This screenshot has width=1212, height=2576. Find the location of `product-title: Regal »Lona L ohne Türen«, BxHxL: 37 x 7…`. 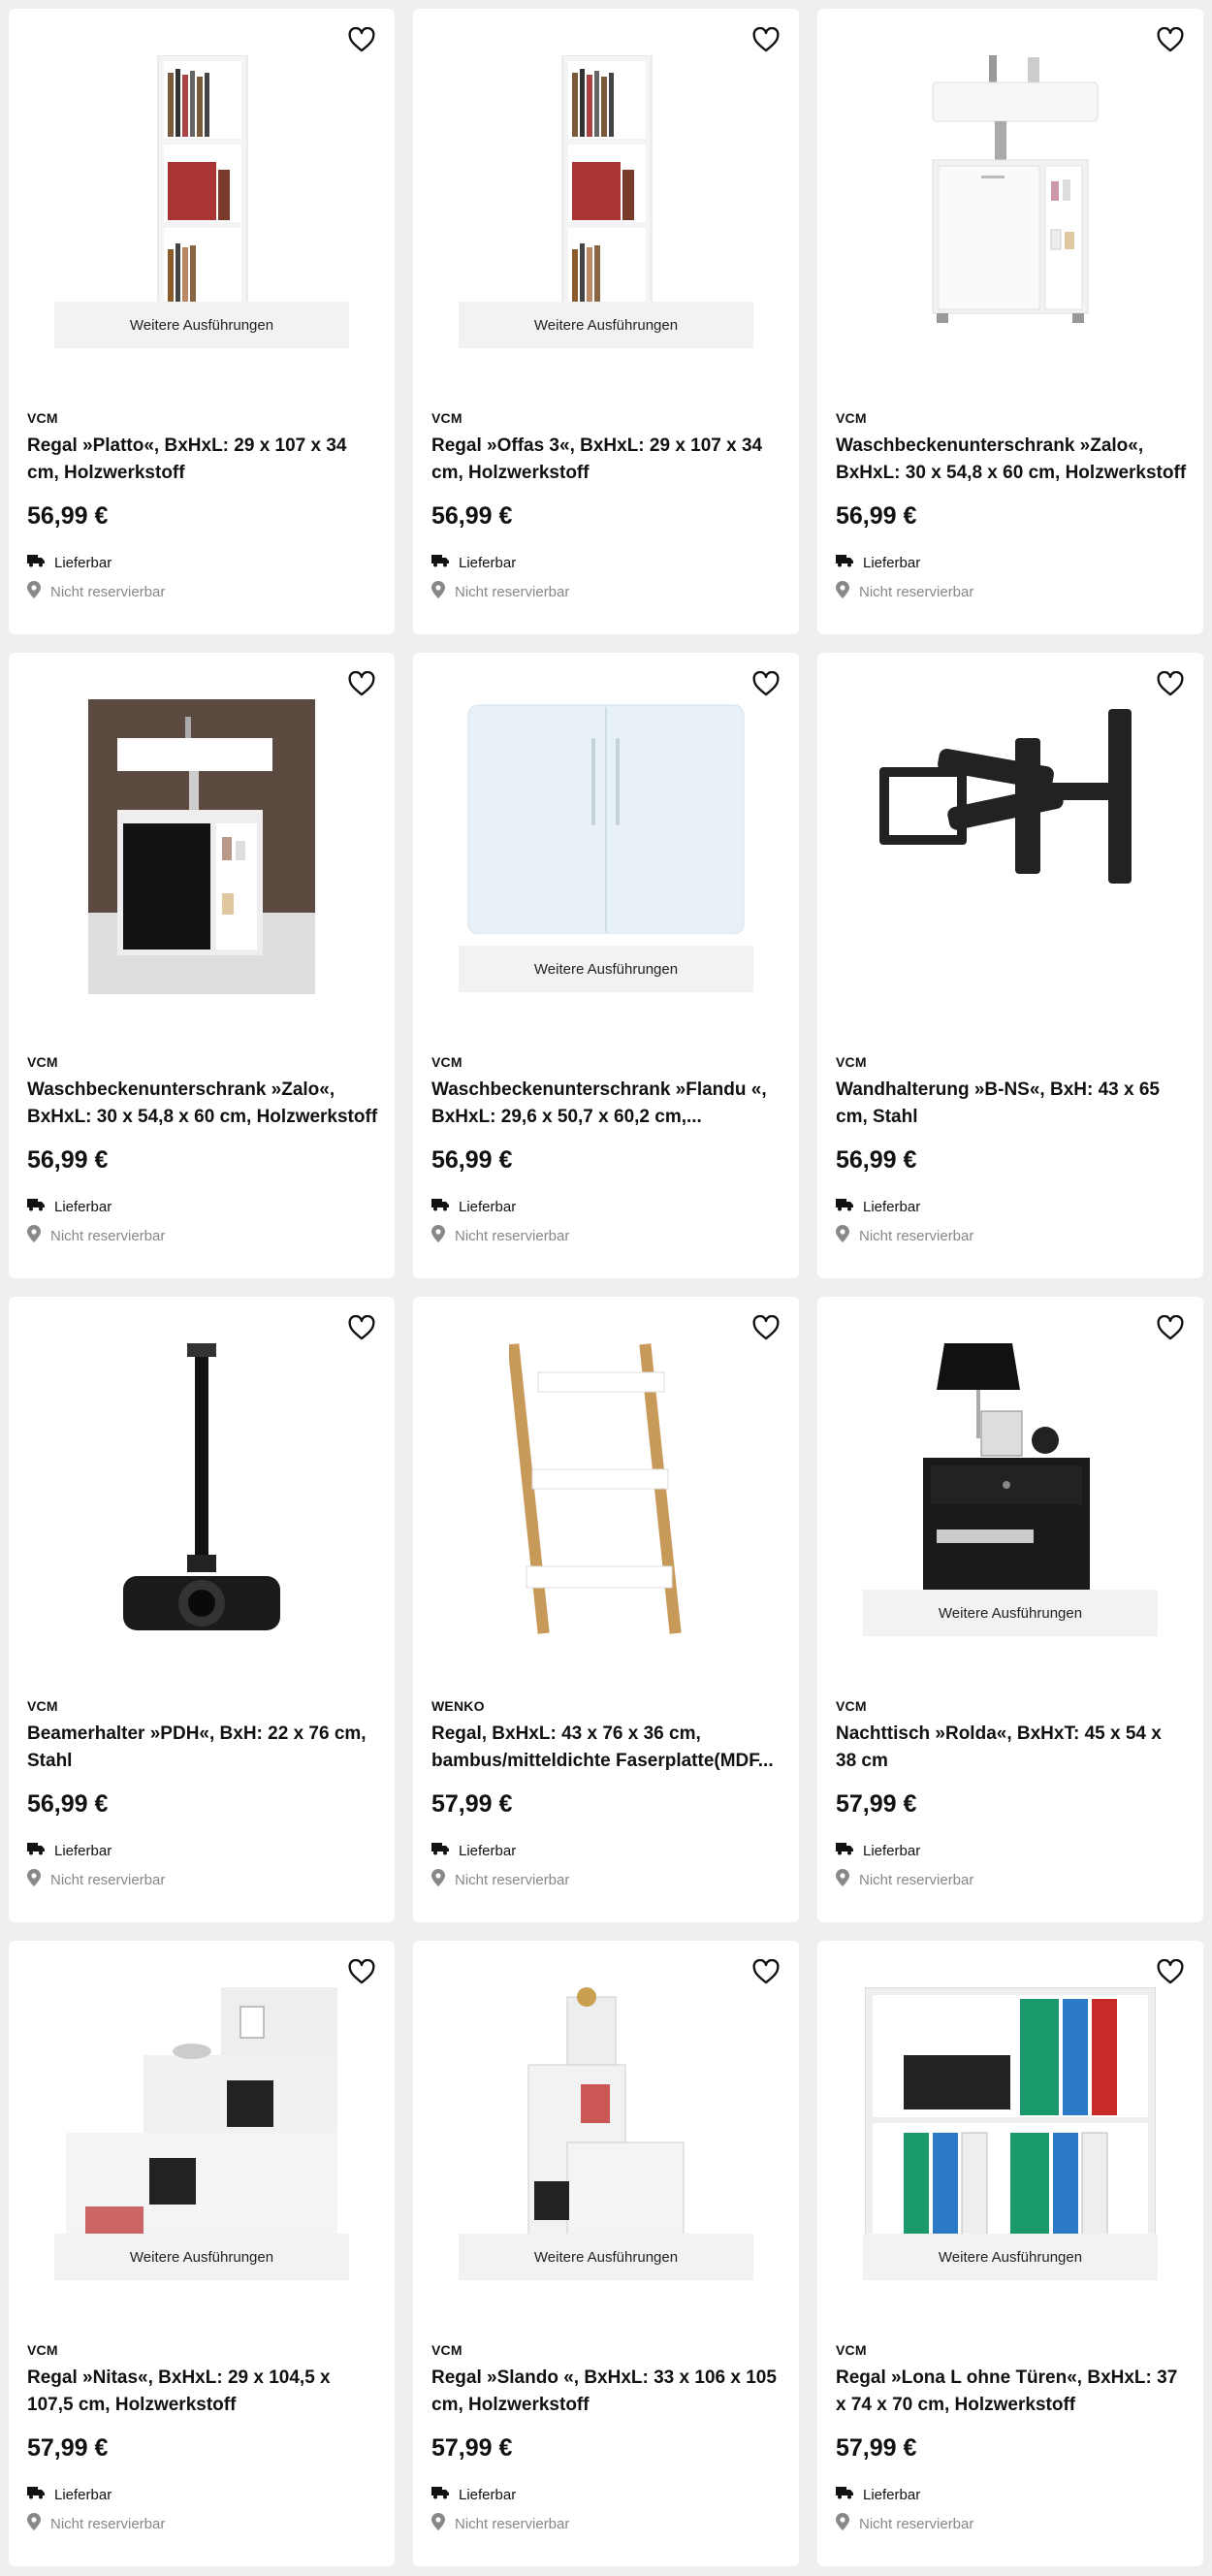

product-title: Regal »Lona L ohne Türen«, BxHxL: 37 x 7… is located at coordinates (1012, 2392).